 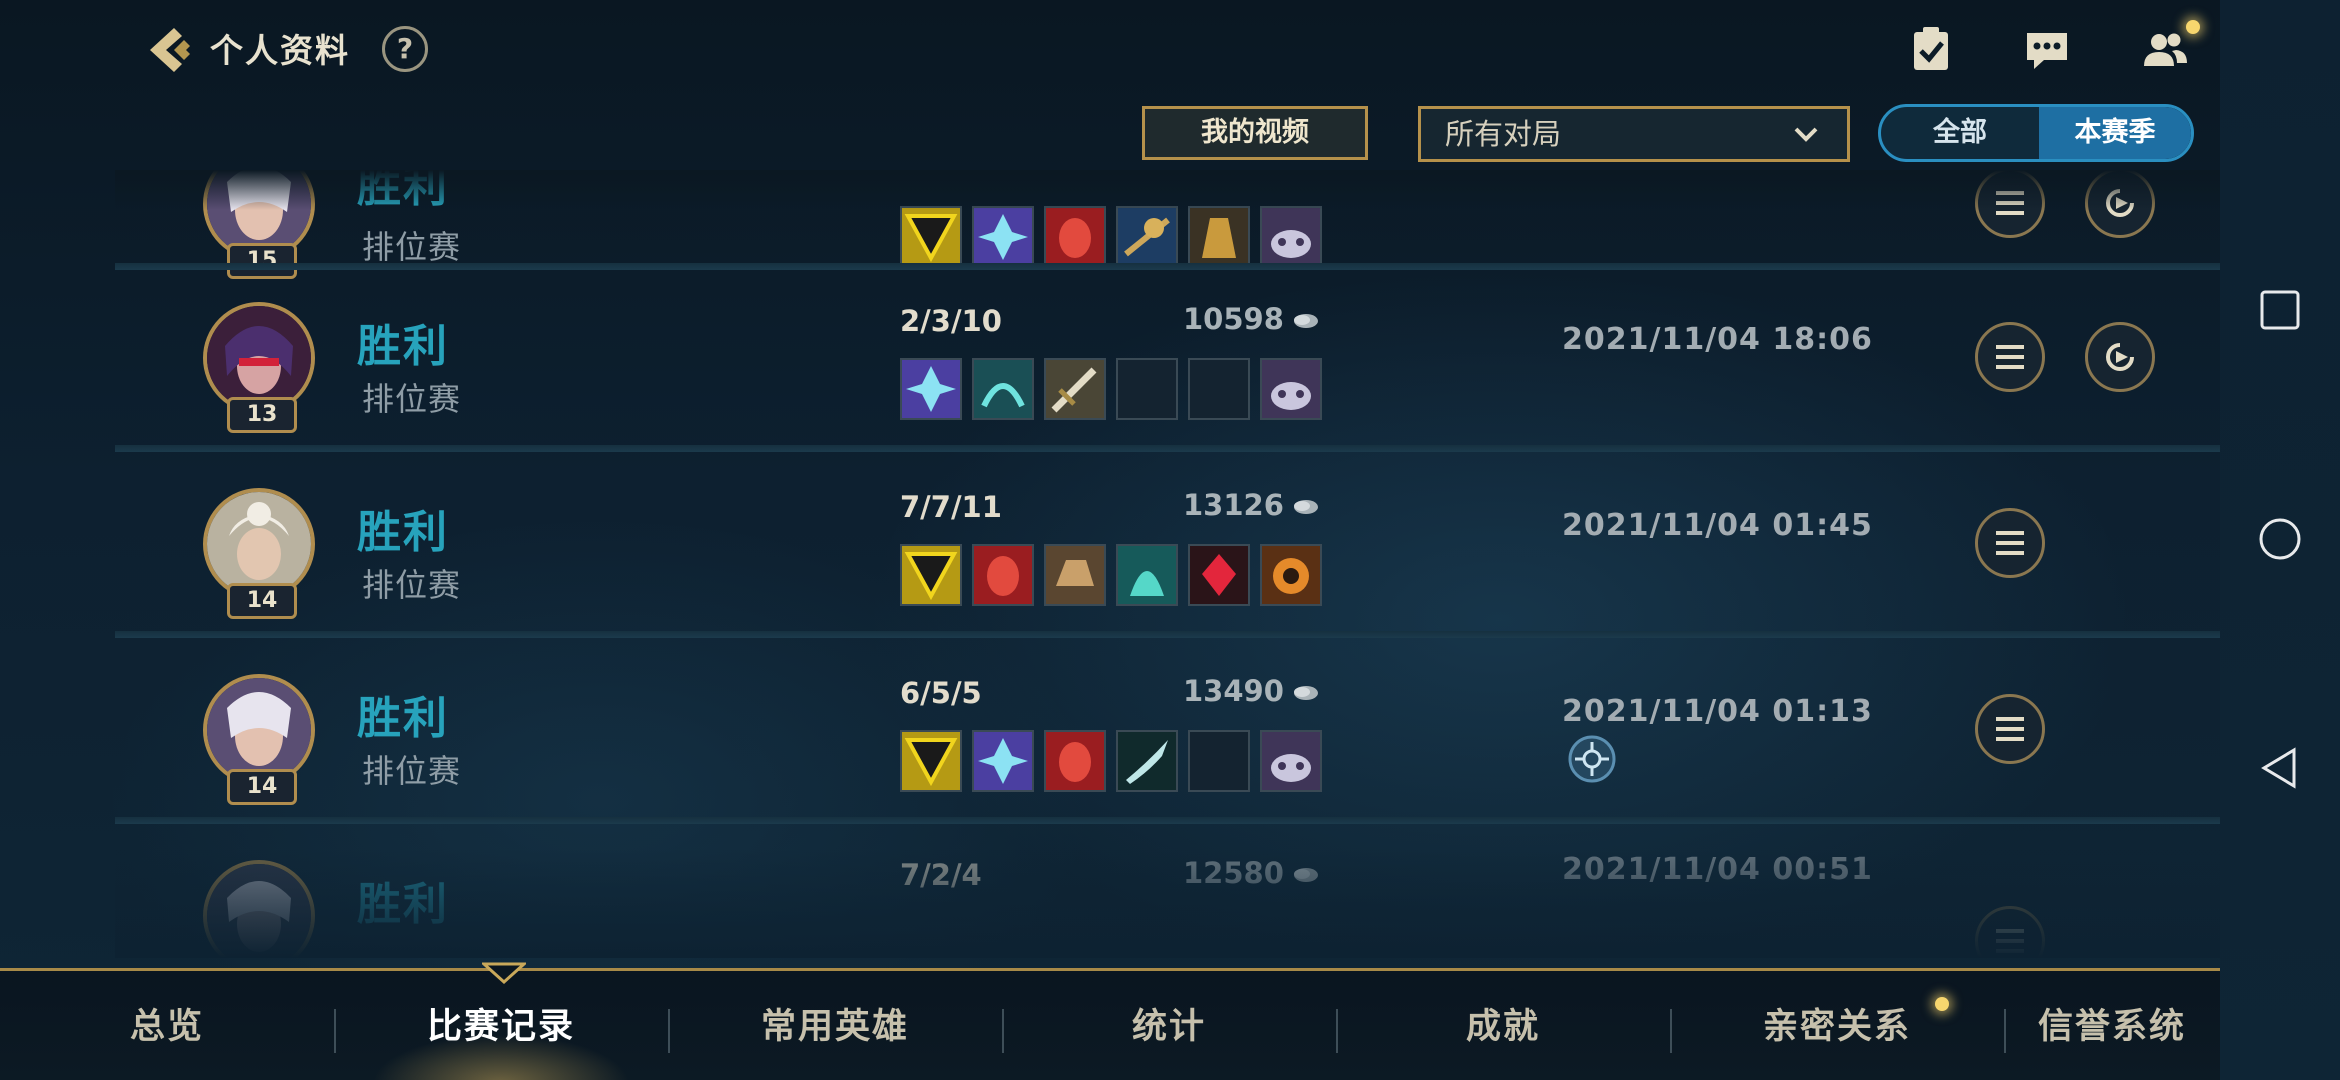 I want to click on gold-earned: 12580, so click(x=1251, y=873).